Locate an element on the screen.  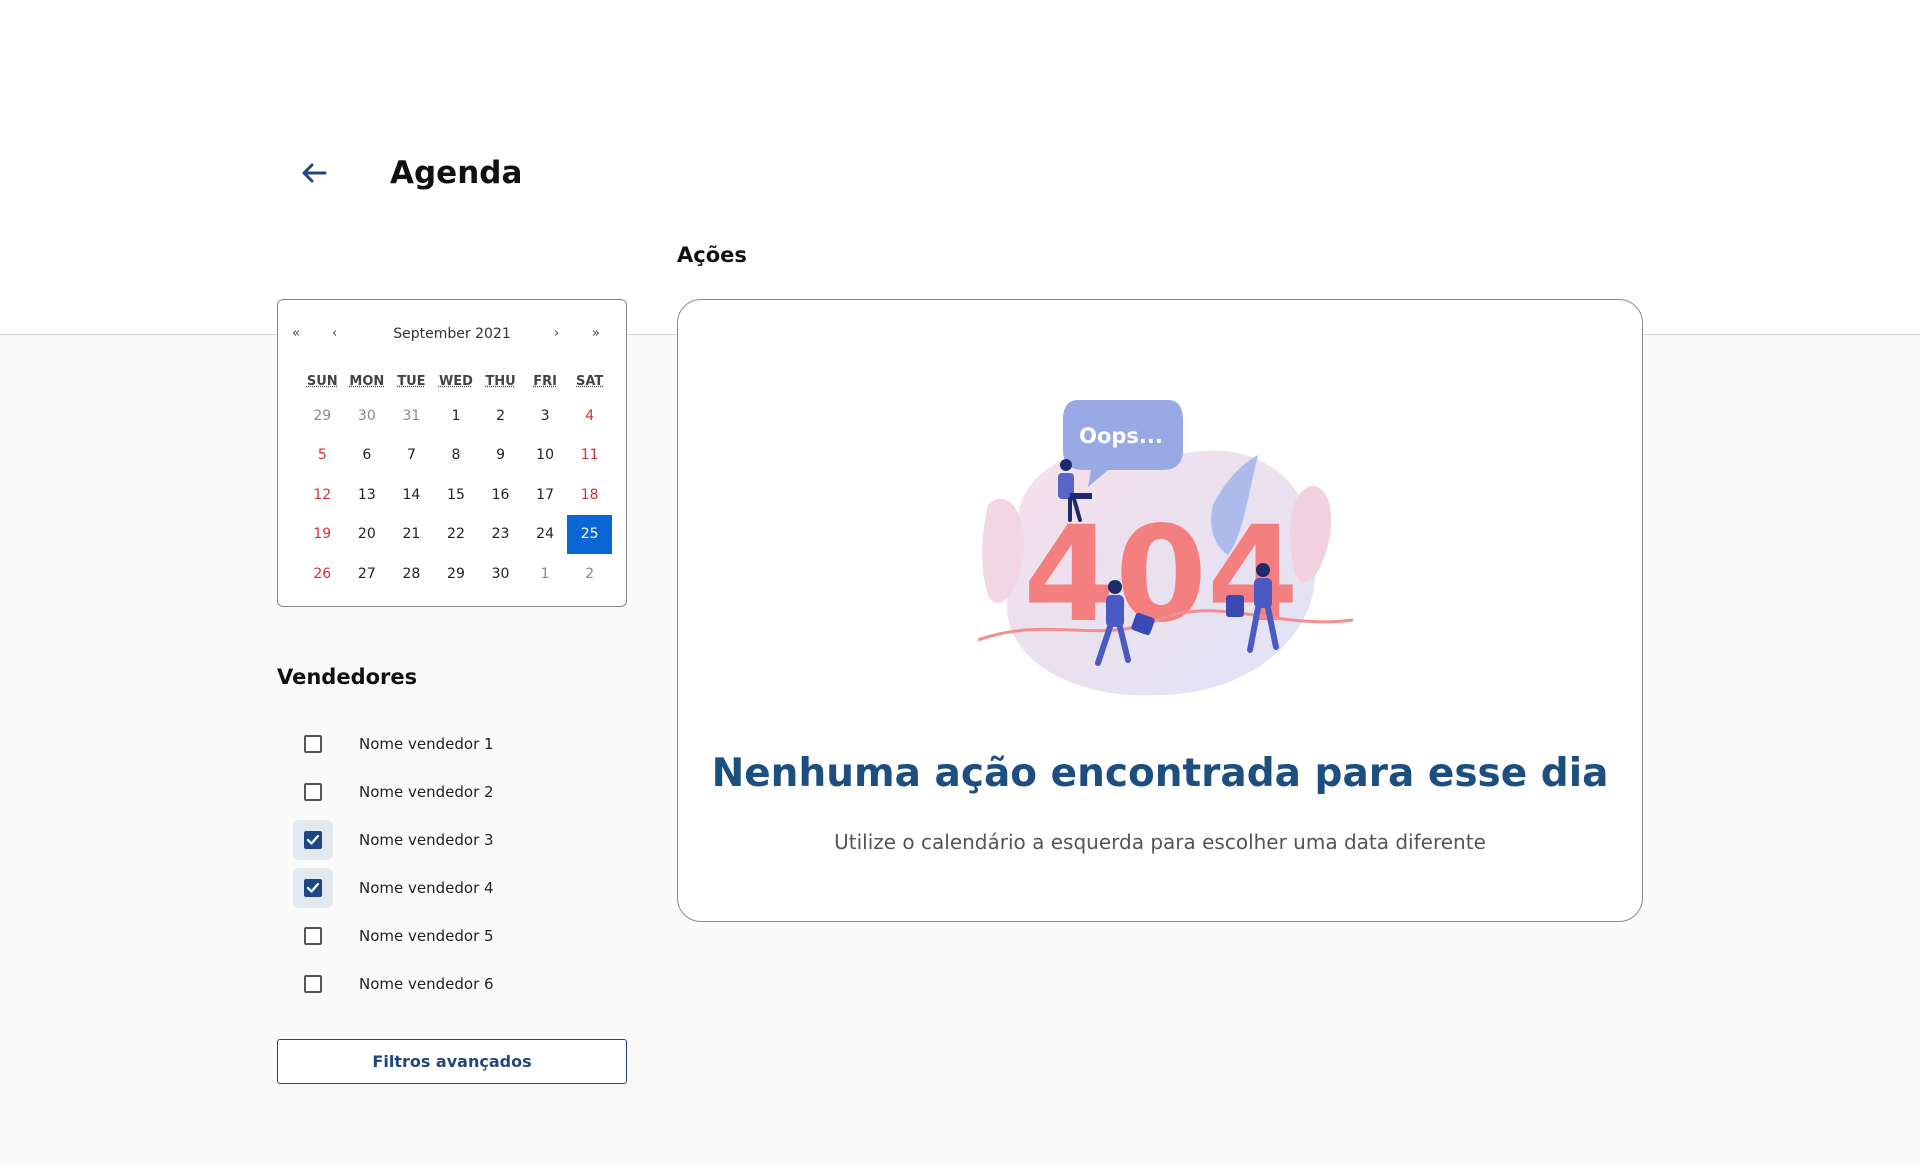
calendar-day: 23 is located at coordinates (500, 535).